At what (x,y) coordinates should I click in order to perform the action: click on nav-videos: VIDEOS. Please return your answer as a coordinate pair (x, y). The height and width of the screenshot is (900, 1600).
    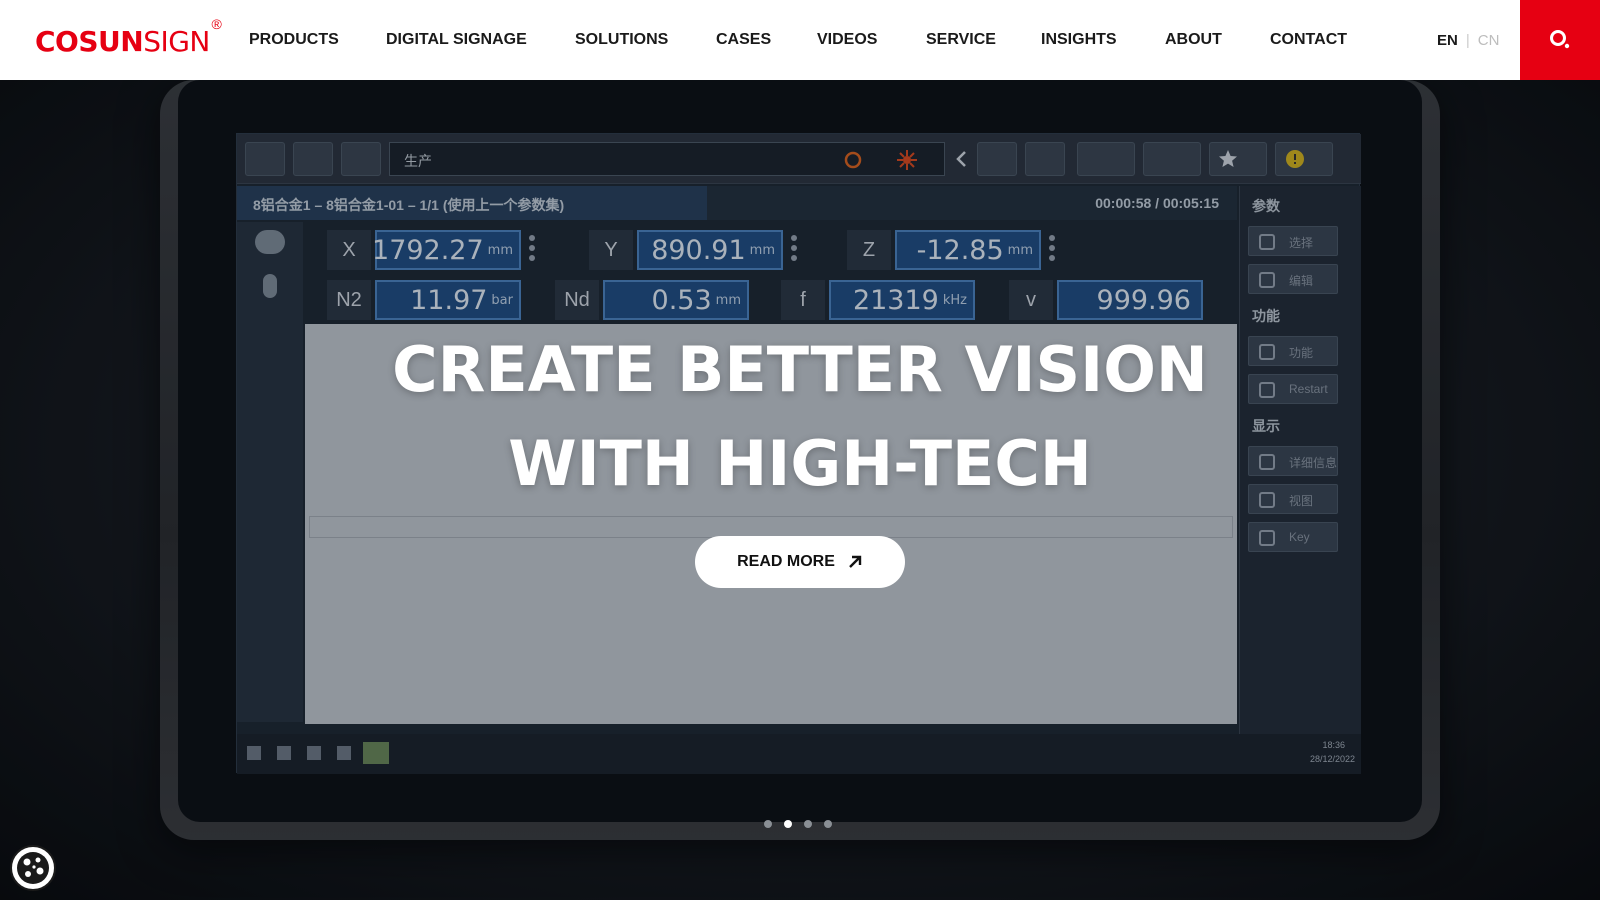
    Looking at the image, I should click on (871, 40).